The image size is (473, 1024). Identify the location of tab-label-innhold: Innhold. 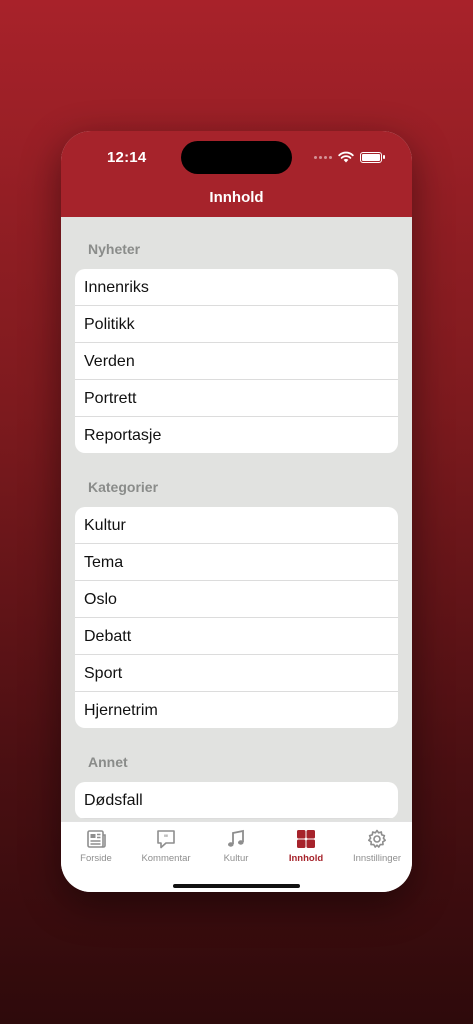
(306, 858).